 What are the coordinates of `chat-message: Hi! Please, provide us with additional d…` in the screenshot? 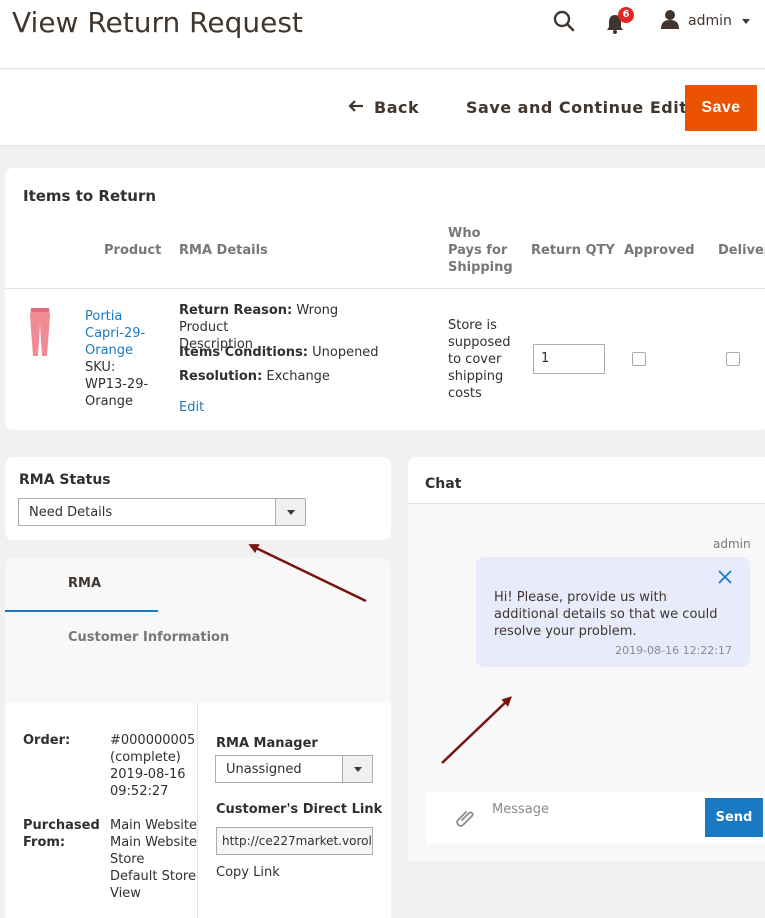 It's located at (613, 612).